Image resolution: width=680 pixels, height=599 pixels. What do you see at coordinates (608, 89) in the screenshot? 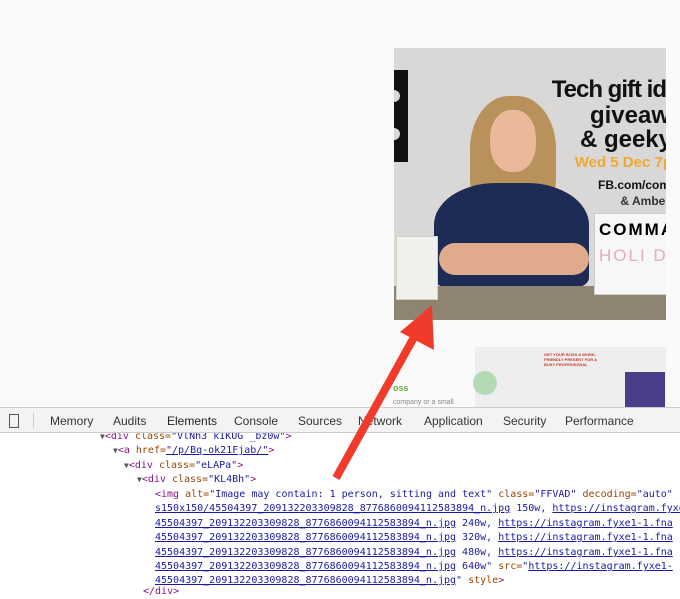
I see `photo-text: Tech gift id` at bounding box center [608, 89].